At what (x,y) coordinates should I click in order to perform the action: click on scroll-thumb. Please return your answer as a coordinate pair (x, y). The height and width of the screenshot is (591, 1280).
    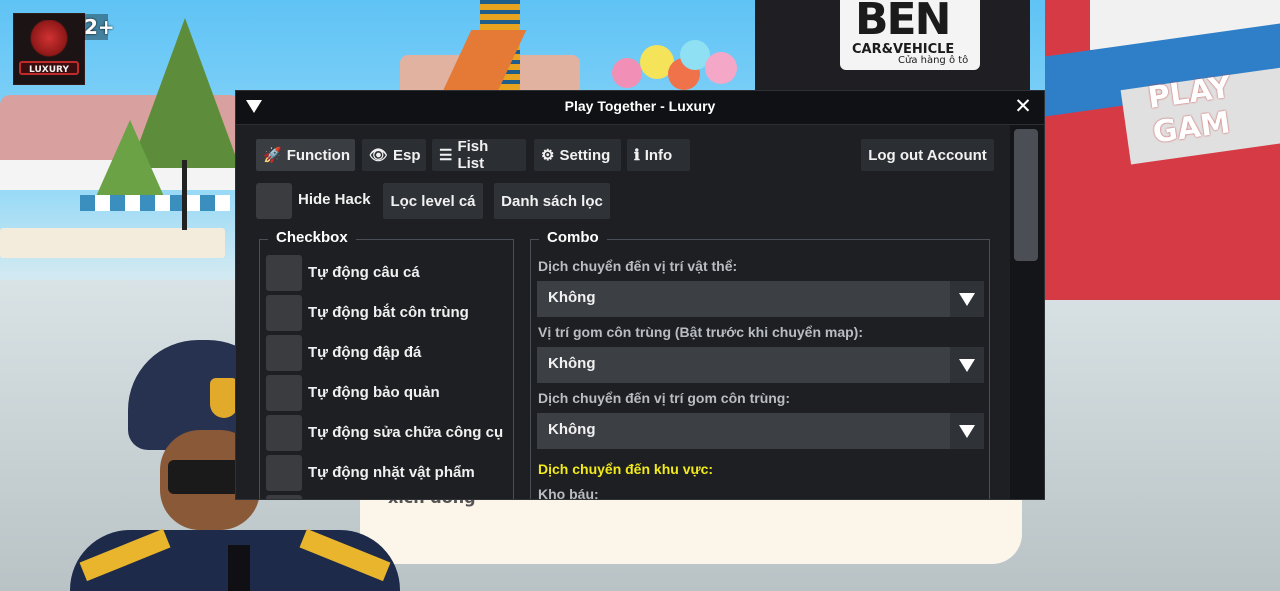
    Looking at the image, I should click on (1026, 195).